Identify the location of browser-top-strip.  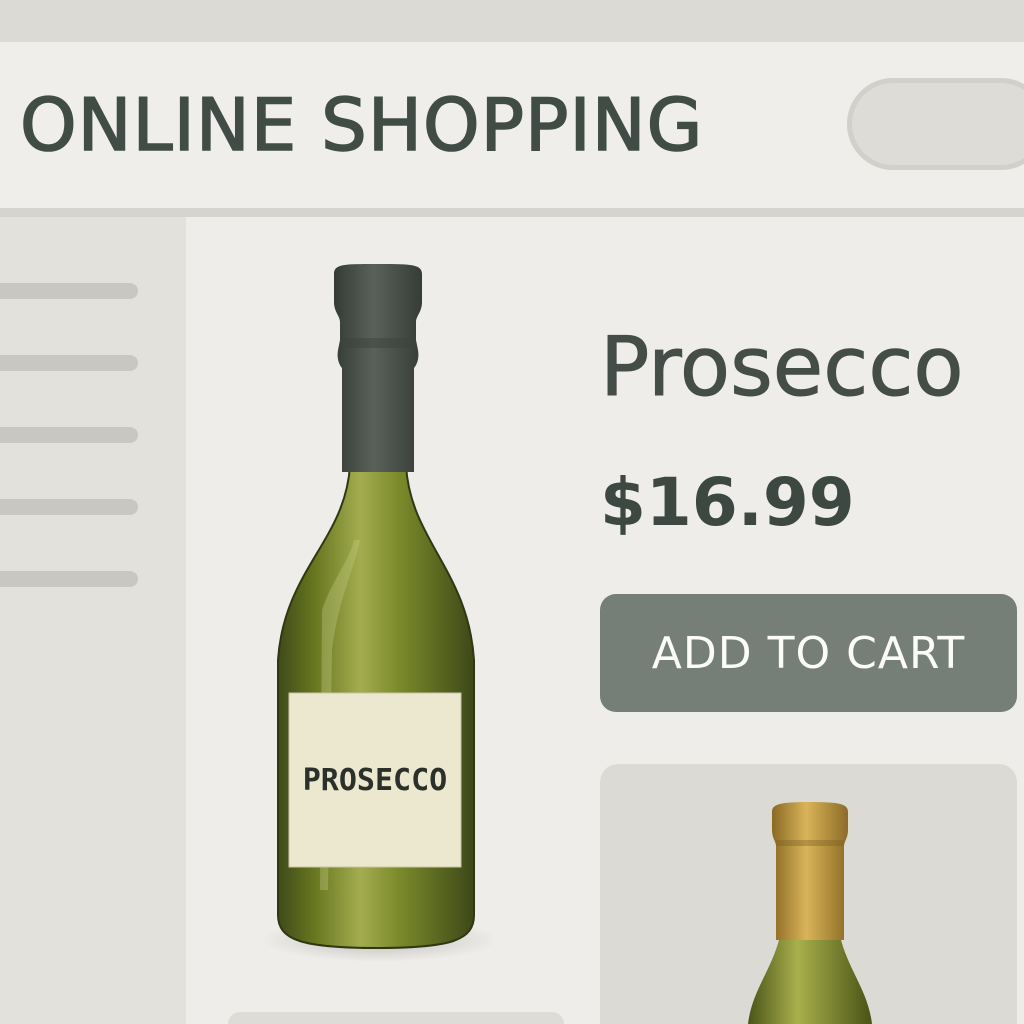
(512, 21).